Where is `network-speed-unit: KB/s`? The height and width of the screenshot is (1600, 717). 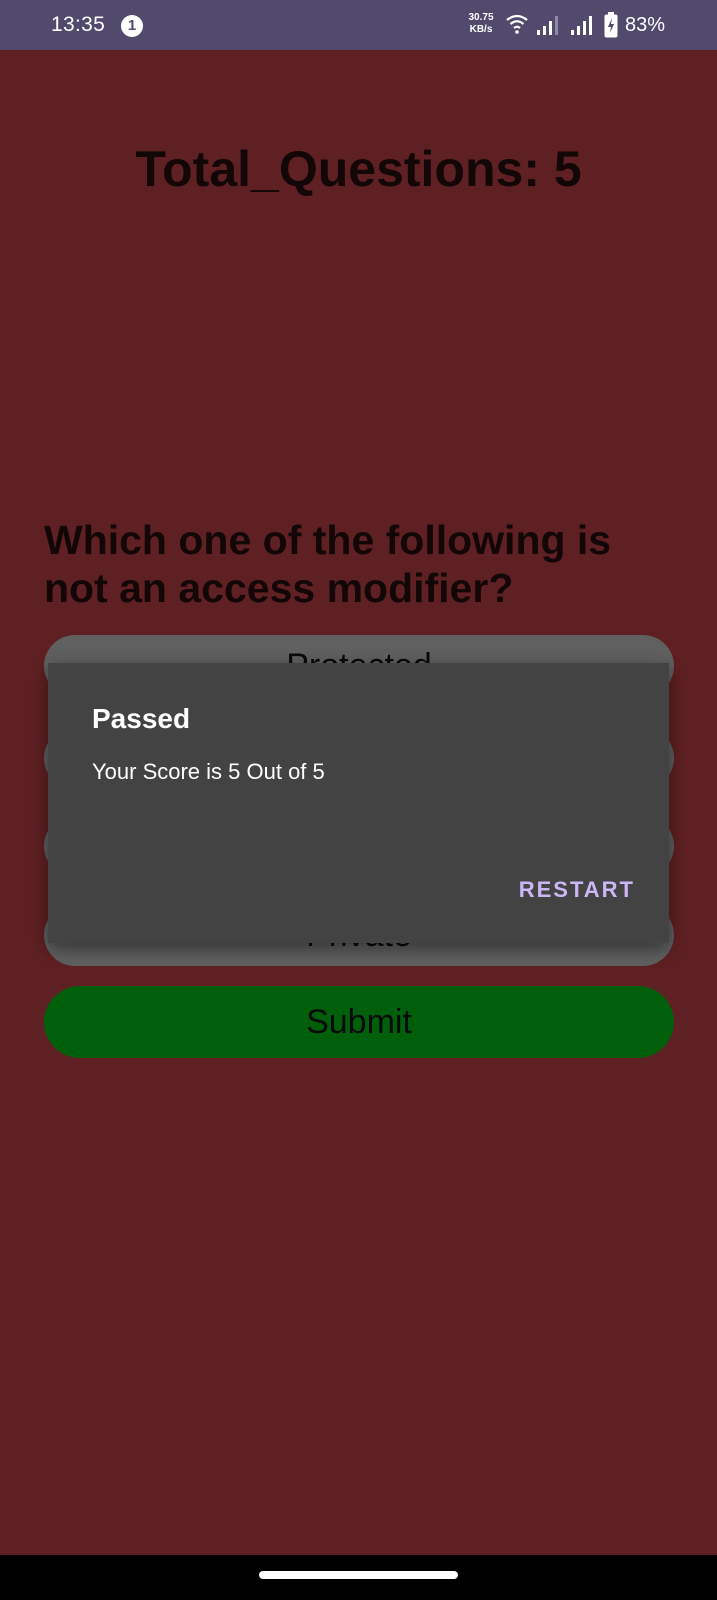 network-speed-unit: KB/s is located at coordinates (481, 29).